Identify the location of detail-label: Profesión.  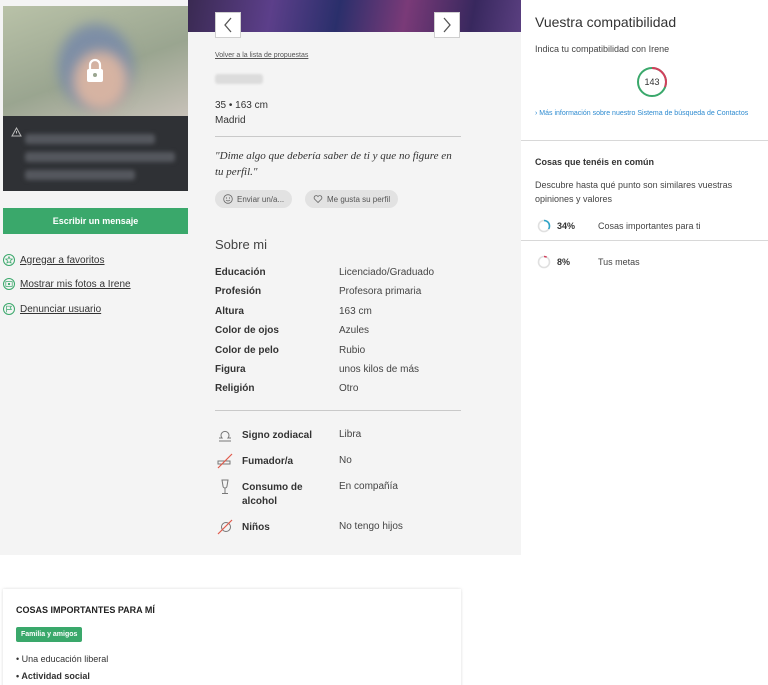
(238, 291).